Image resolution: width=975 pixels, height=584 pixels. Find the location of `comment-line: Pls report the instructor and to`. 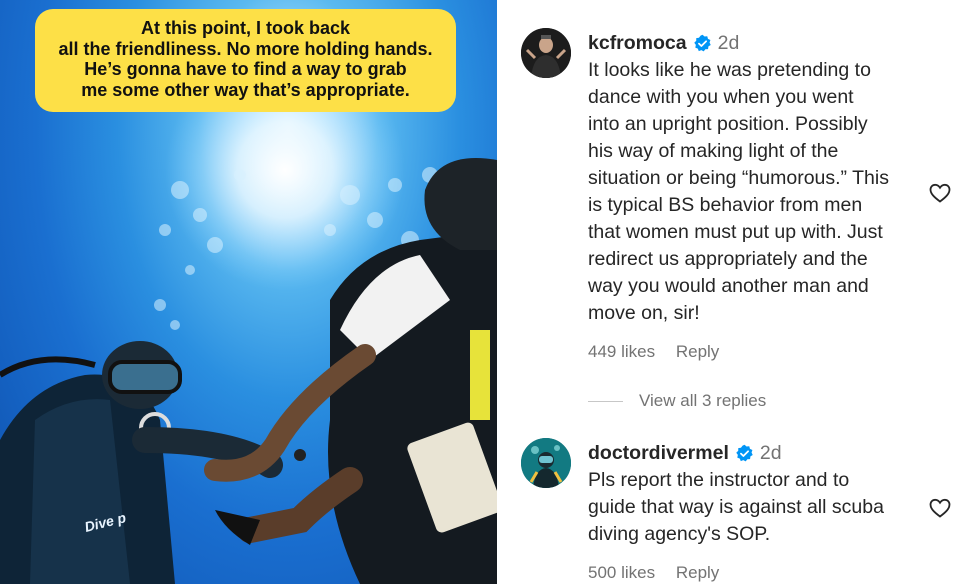

comment-line: Pls report the instructor and to is located at coordinates (719, 480).